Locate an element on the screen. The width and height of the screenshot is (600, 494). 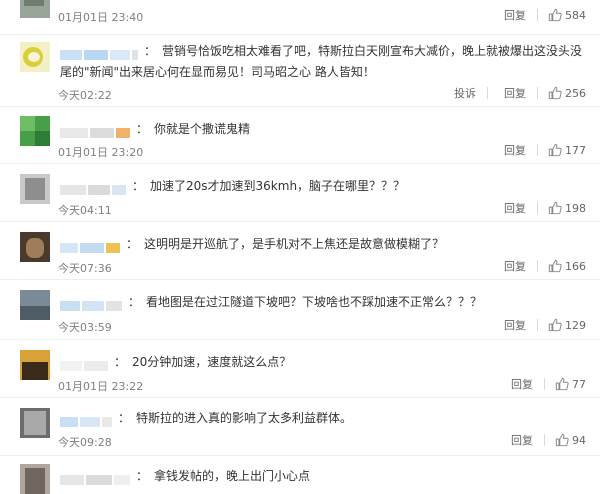
comment-body: ： 特斯拉的进入真的影响了太多利益群体。 is located at coordinates (324, 418).